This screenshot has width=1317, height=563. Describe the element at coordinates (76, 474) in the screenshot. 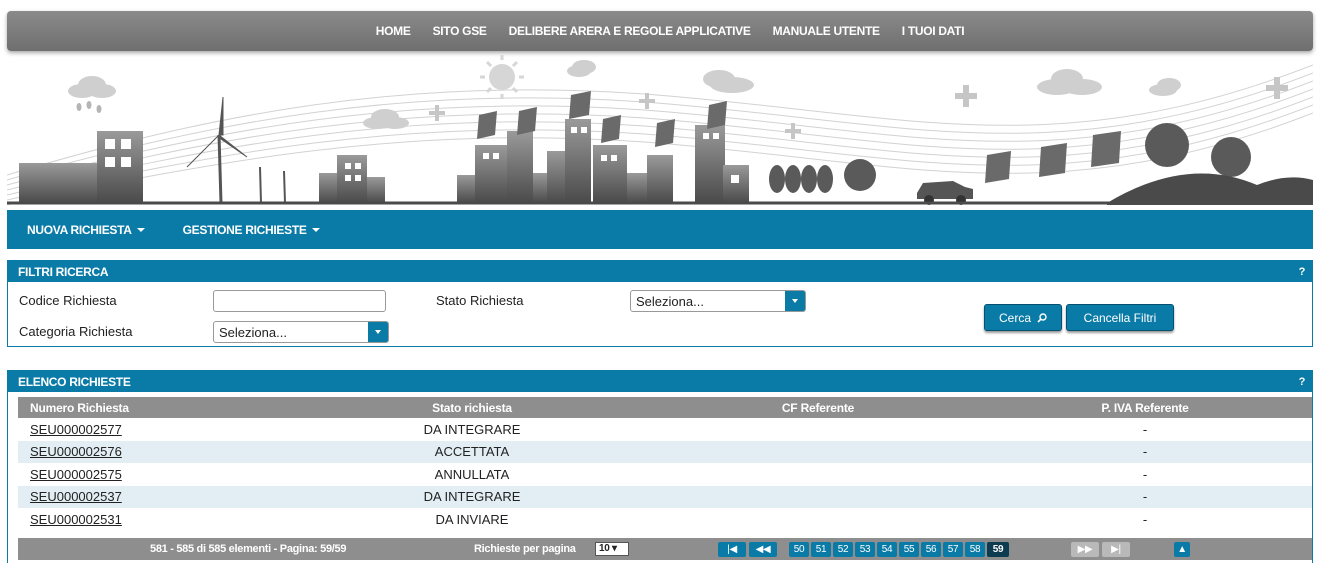

I see `request-link: SEU000002575` at that location.